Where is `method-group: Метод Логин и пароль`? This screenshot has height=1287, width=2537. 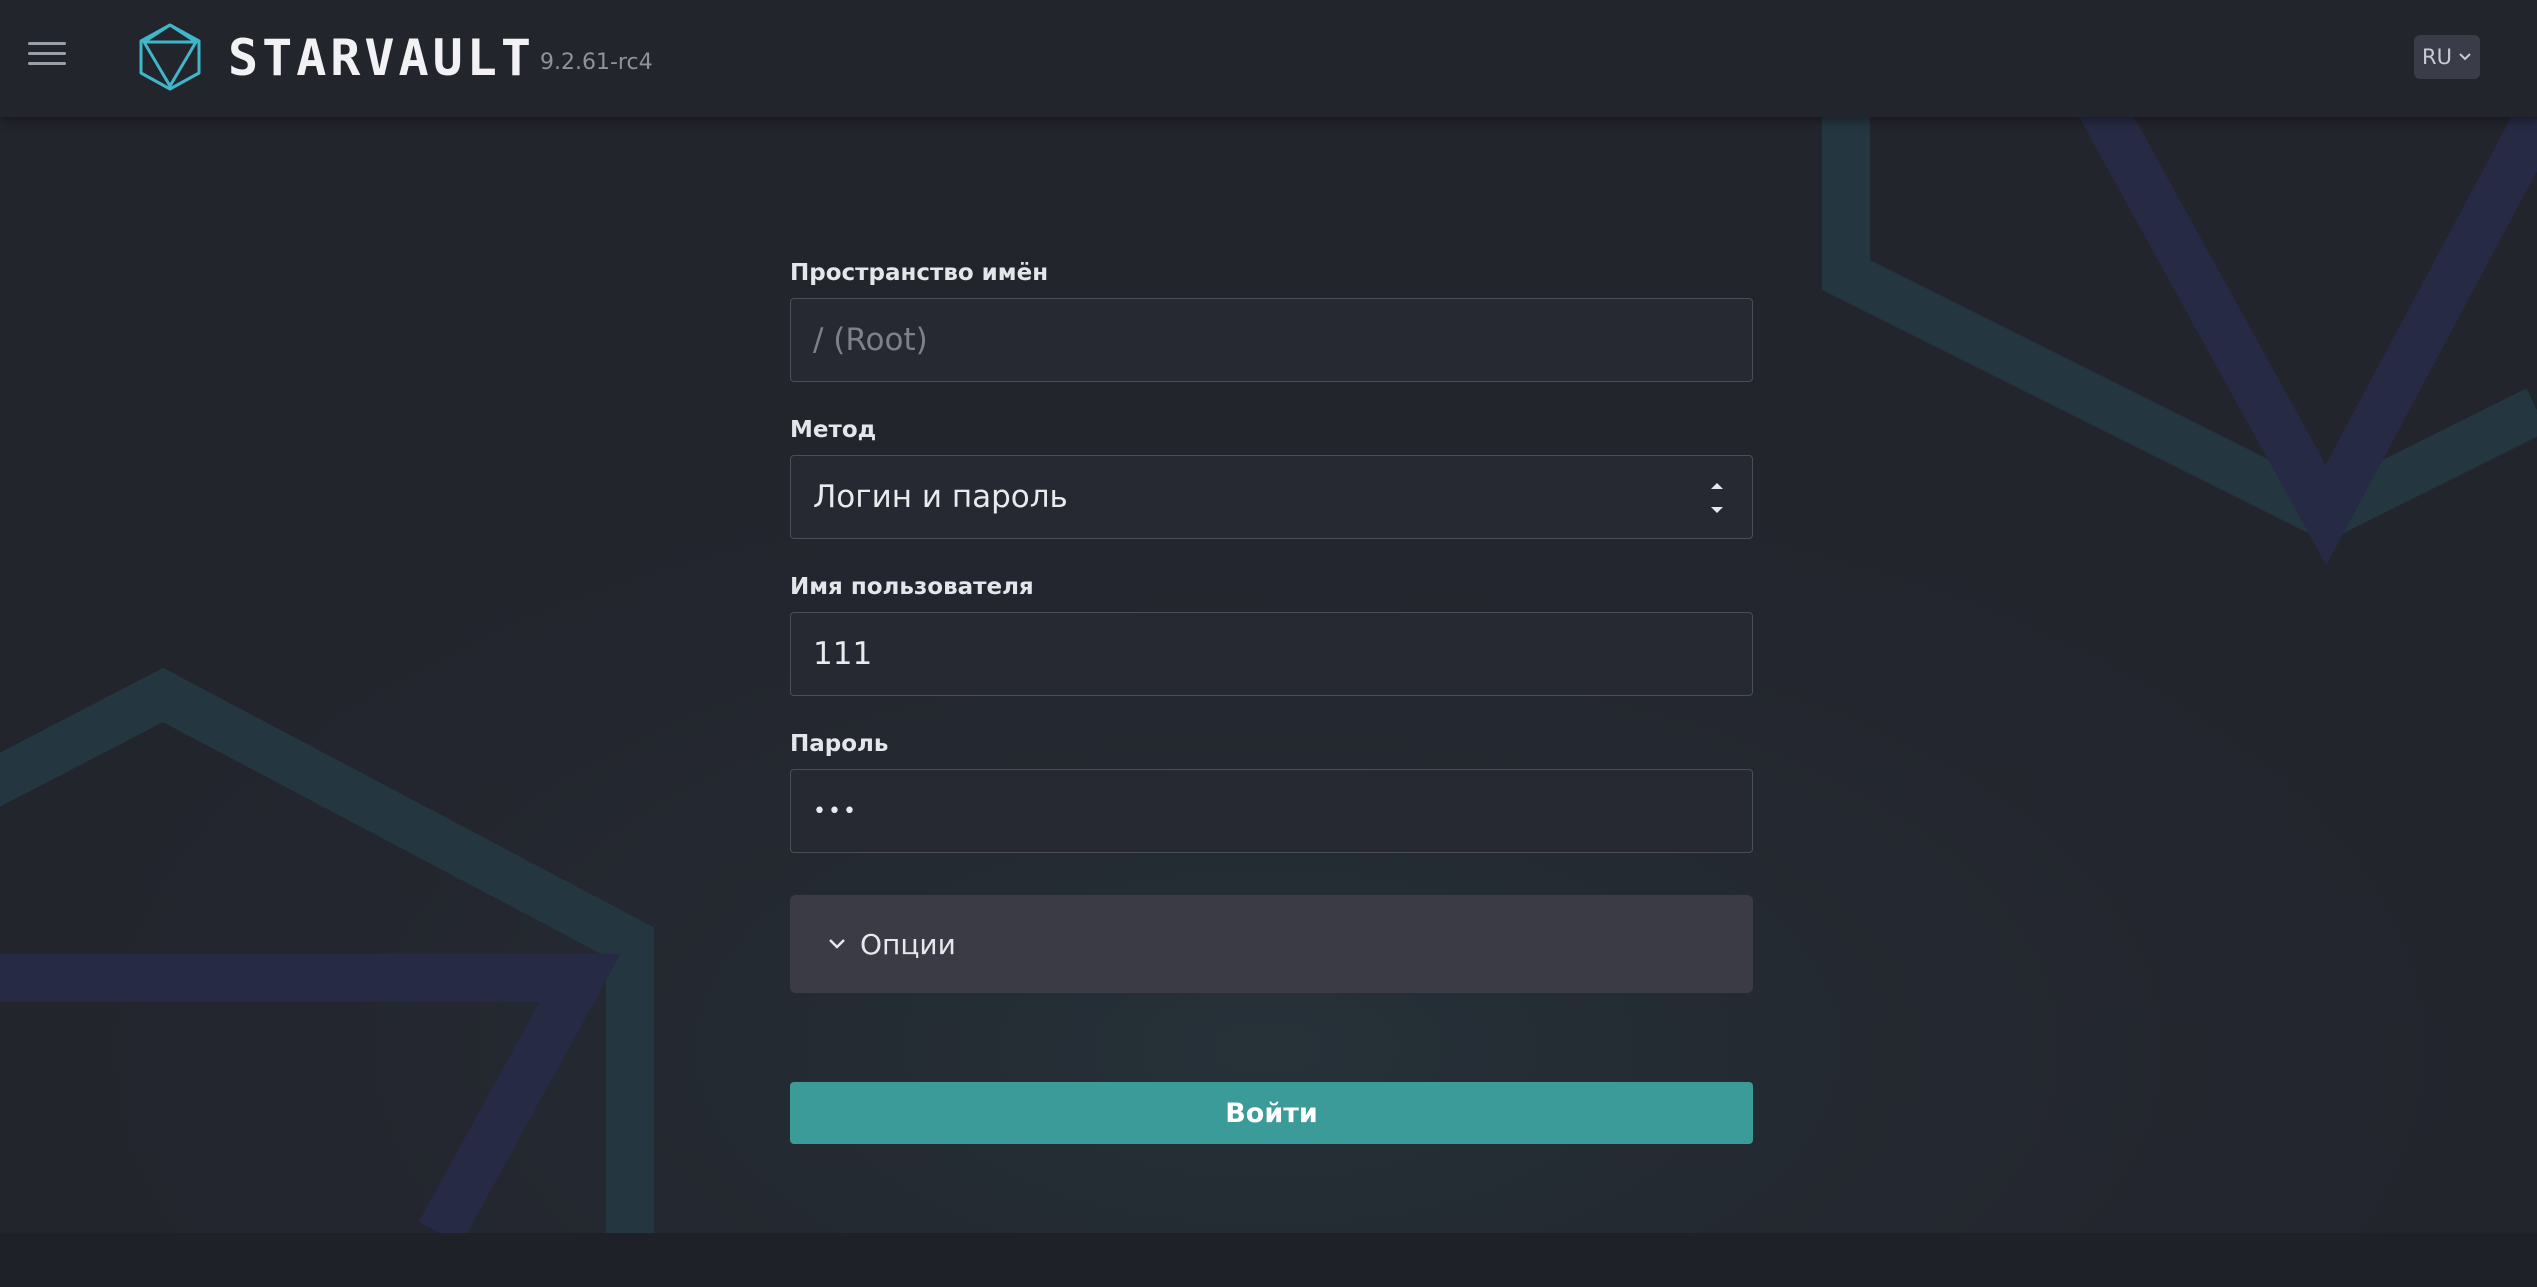 method-group: Метод Логин и пароль is located at coordinates (1271, 477).